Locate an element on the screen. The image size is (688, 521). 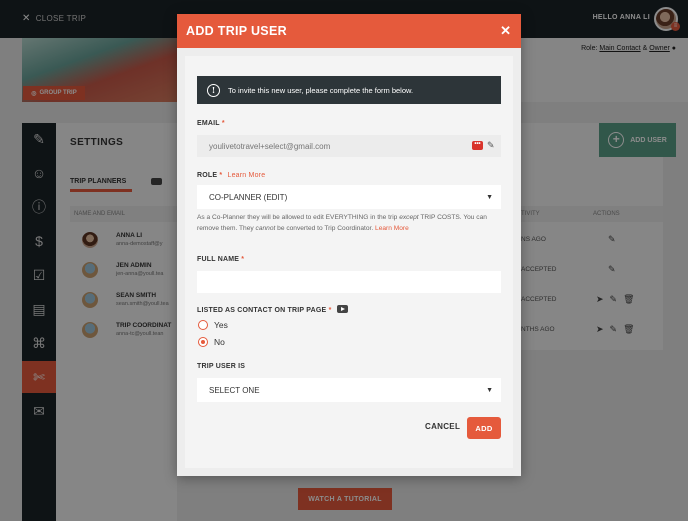
learn-more-link: Learn More is located at coordinates (247, 175).